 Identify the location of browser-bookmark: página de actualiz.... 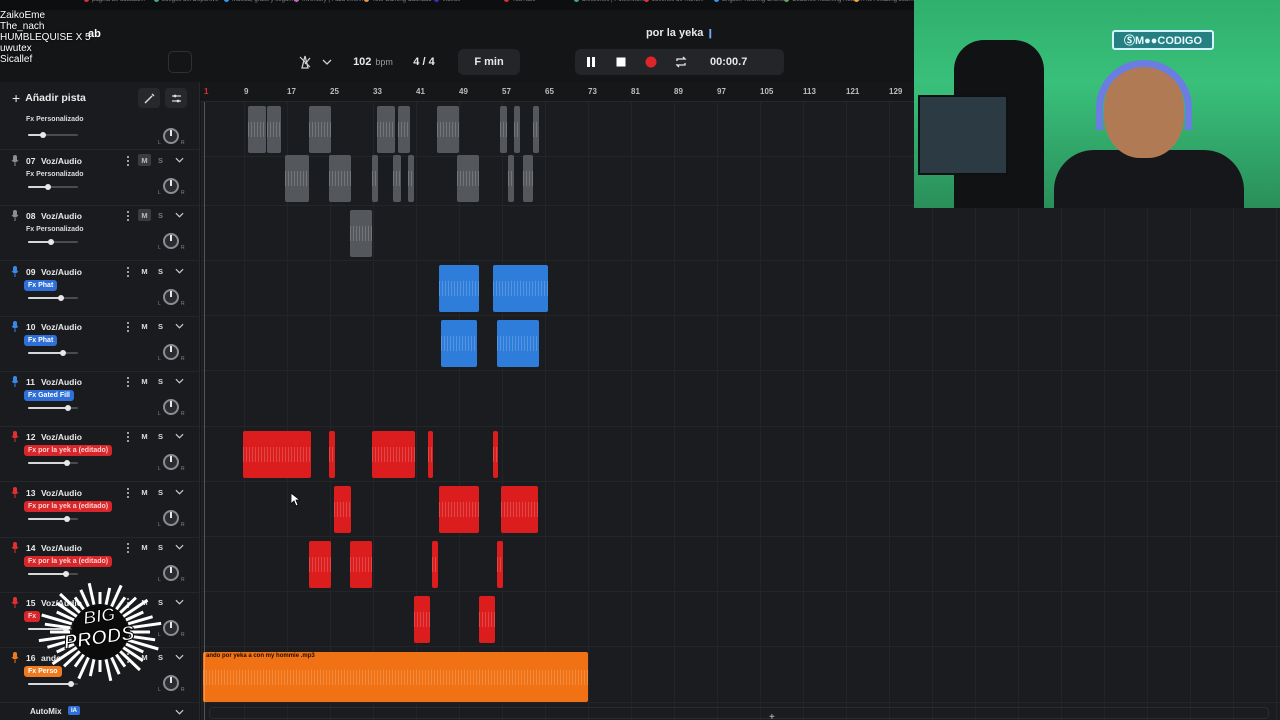
(114, 3).